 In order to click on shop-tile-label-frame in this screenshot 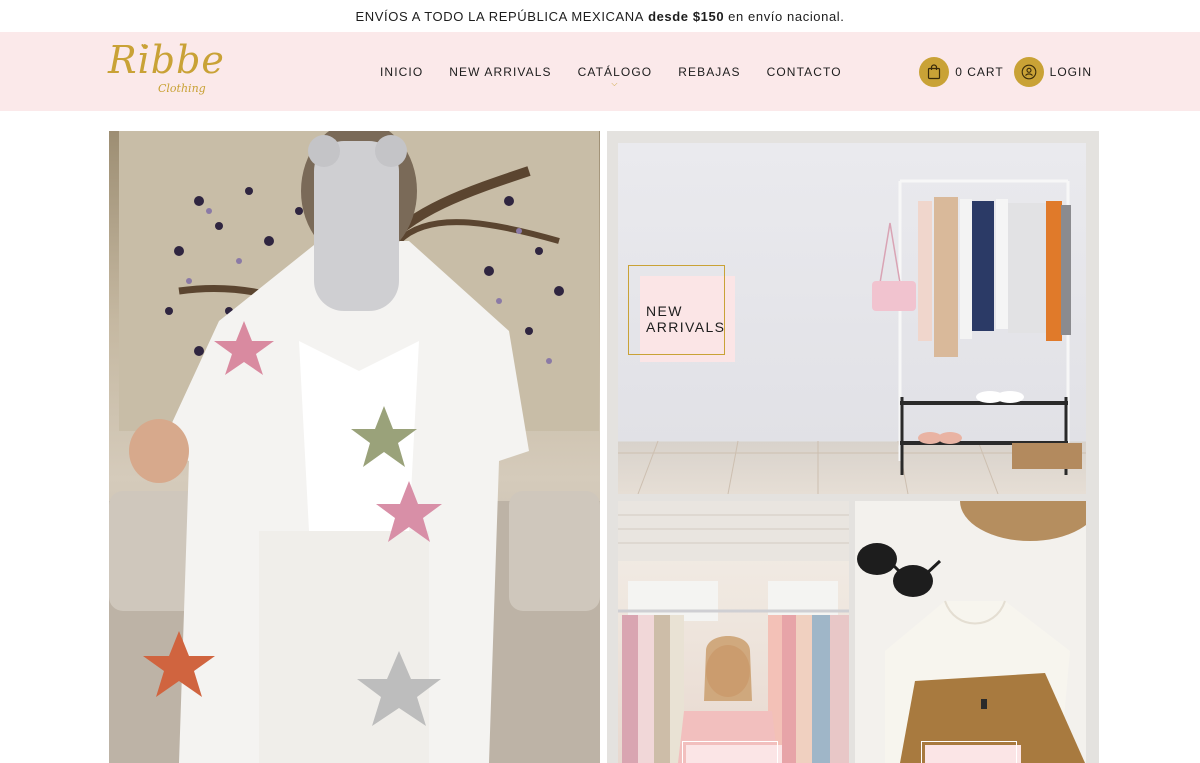, I will do `click(730, 752)`.